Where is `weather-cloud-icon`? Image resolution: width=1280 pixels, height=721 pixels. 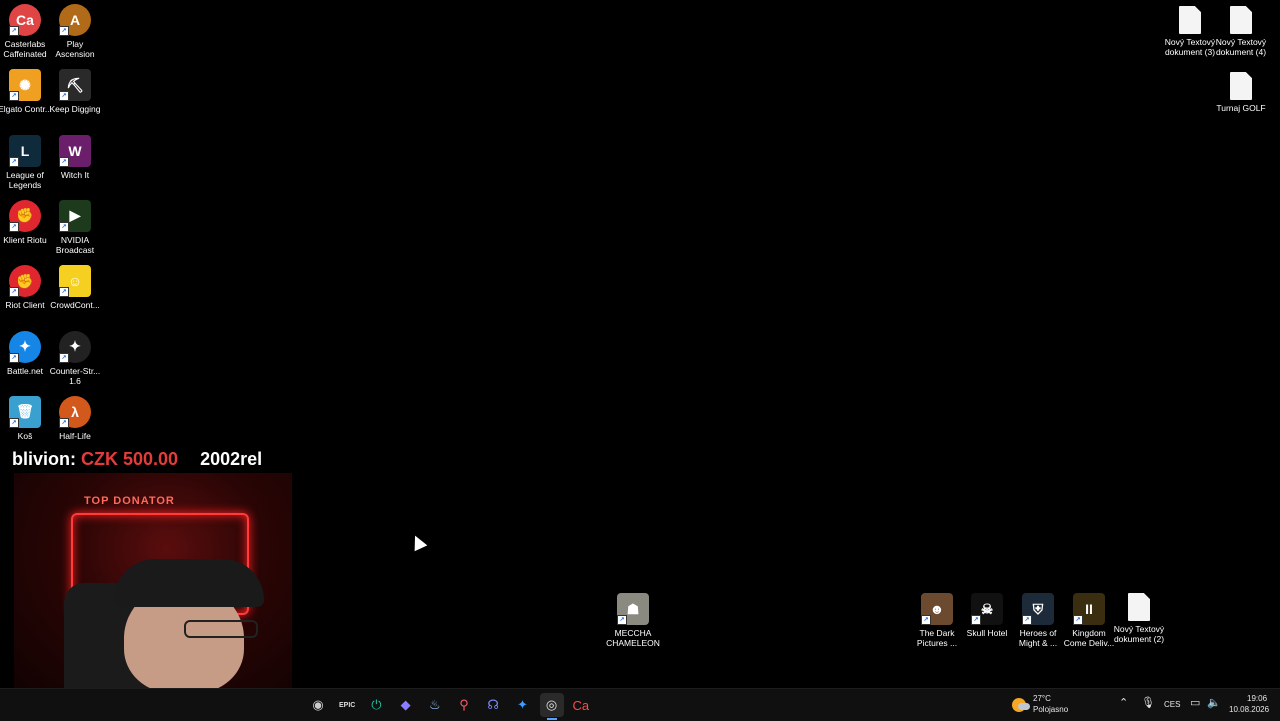
weather-cloud-icon is located at coordinates (1024, 706).